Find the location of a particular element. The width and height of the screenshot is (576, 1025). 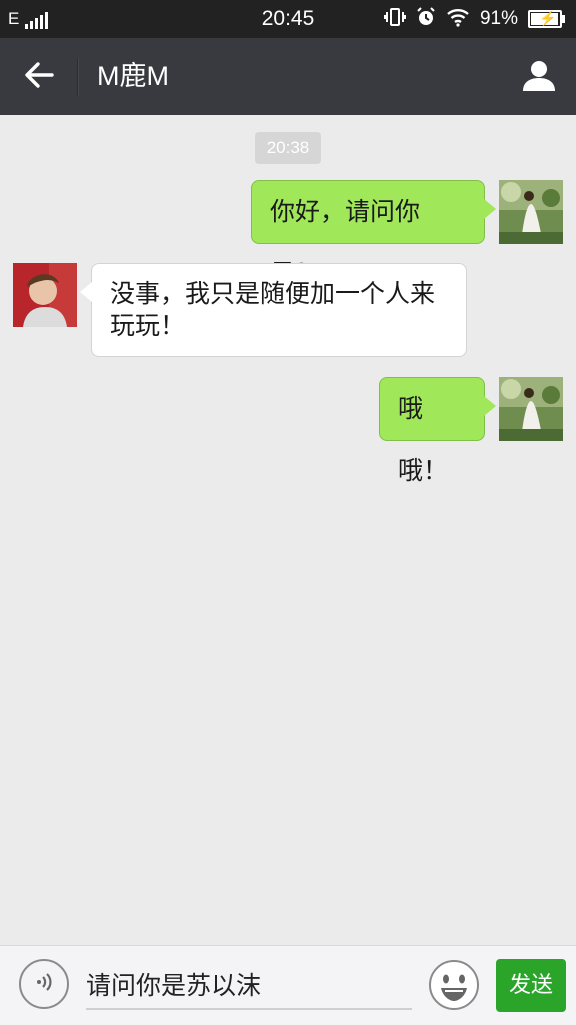

status-bar: E 20:45 91% ⚡ is located at coordinates (288, 19).